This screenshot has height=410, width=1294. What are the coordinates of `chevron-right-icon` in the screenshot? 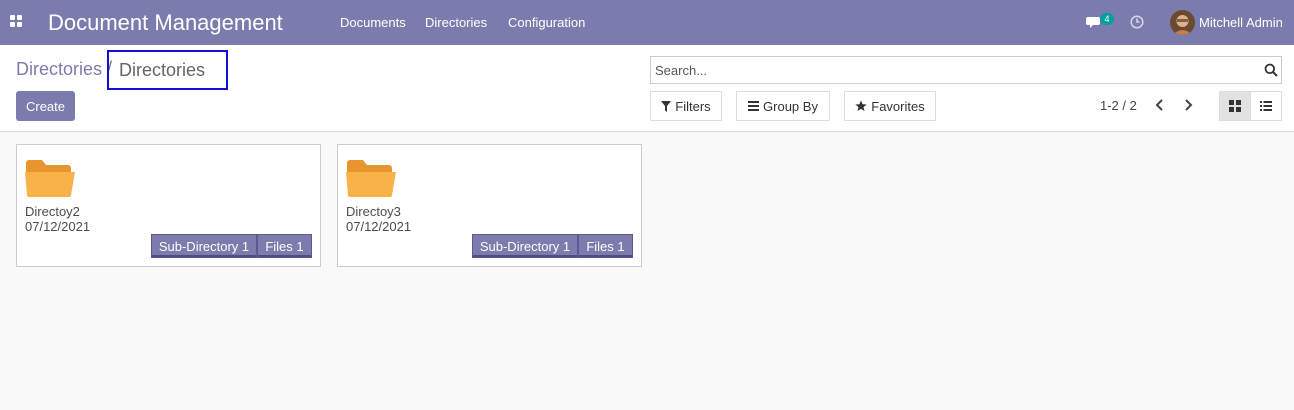 It's located at (1188, 105).